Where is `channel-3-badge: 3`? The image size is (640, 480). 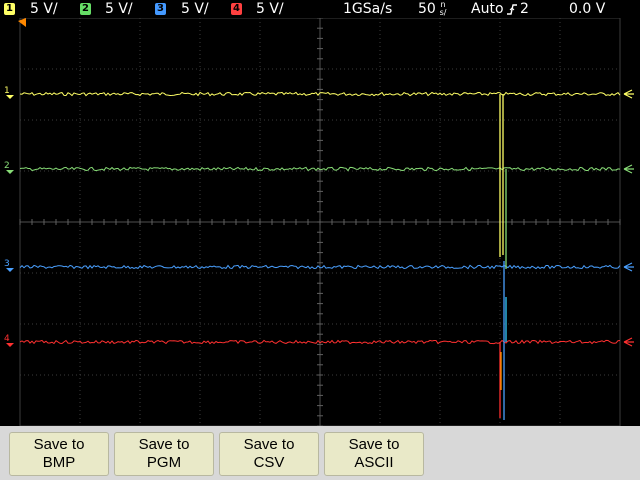
channel-3-badge: 3 is located at coordinates (160, 9).